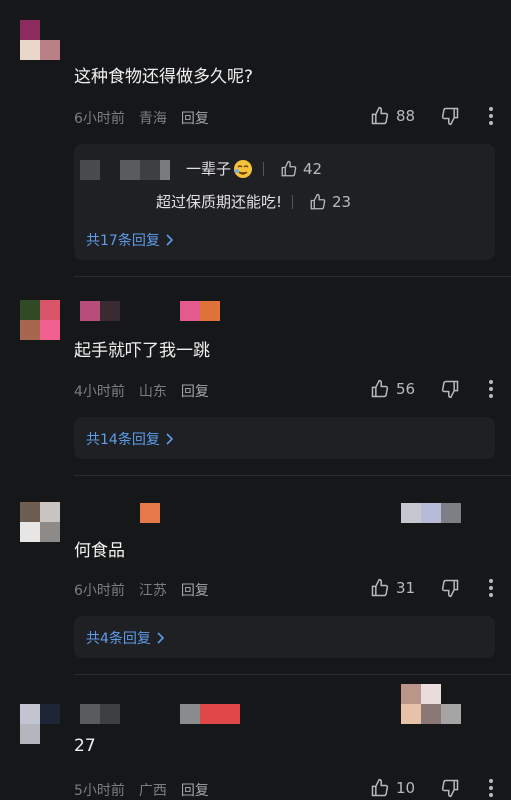  I want to click on view-more-replies-link: 共4条回复, so click(125, 638).